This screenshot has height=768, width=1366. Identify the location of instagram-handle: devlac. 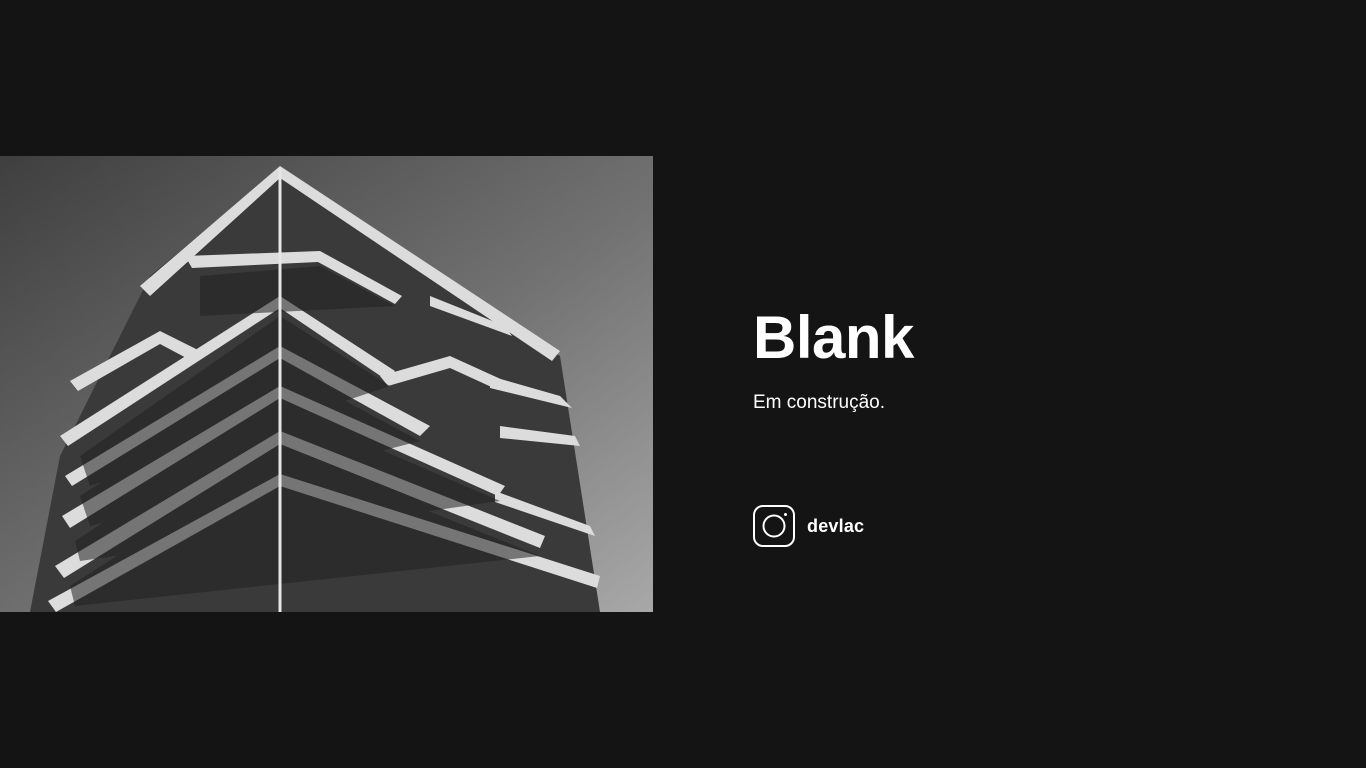
(836, 525).